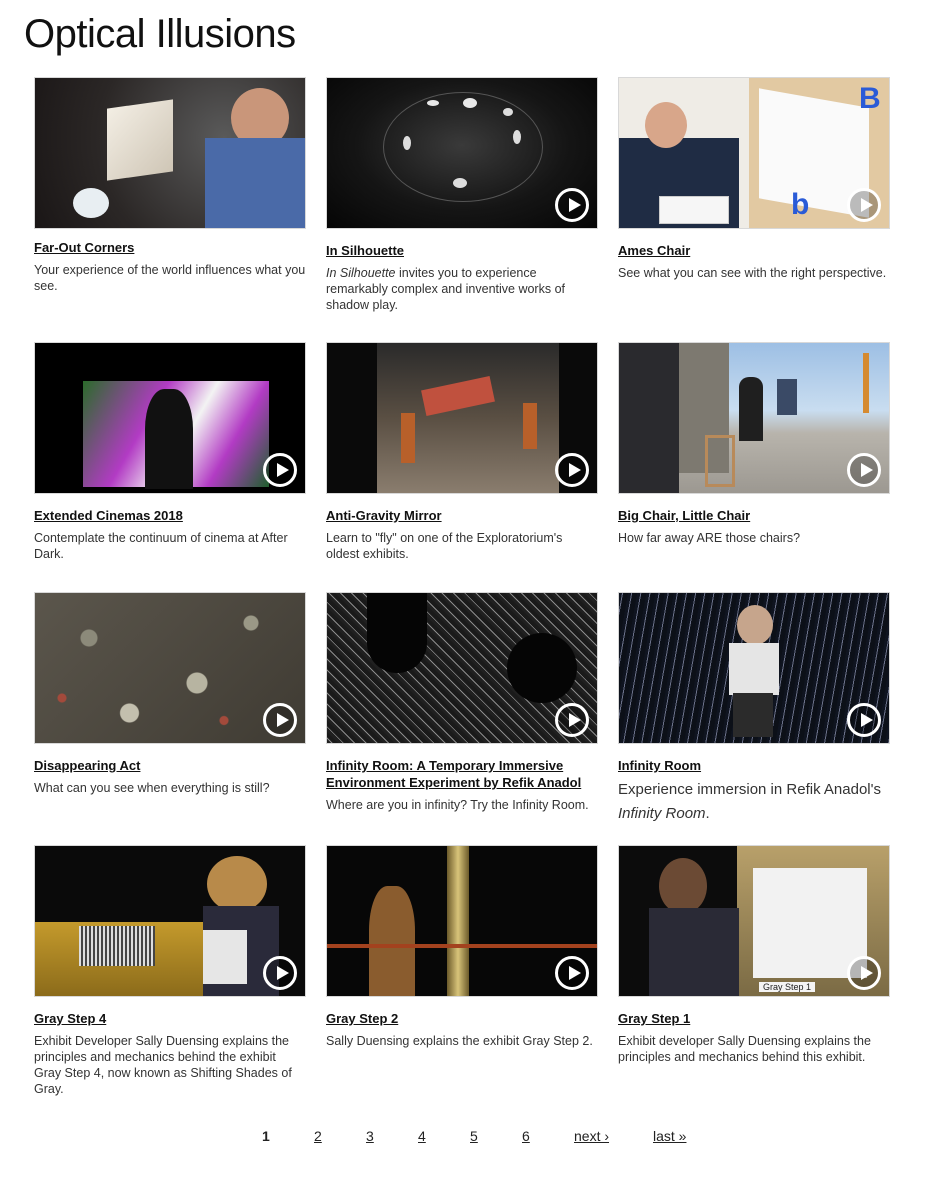 The height and width of the screenshot is (1177, 931). I want to click on card-description-emphasis: In Silhouette, so click(361, 273).